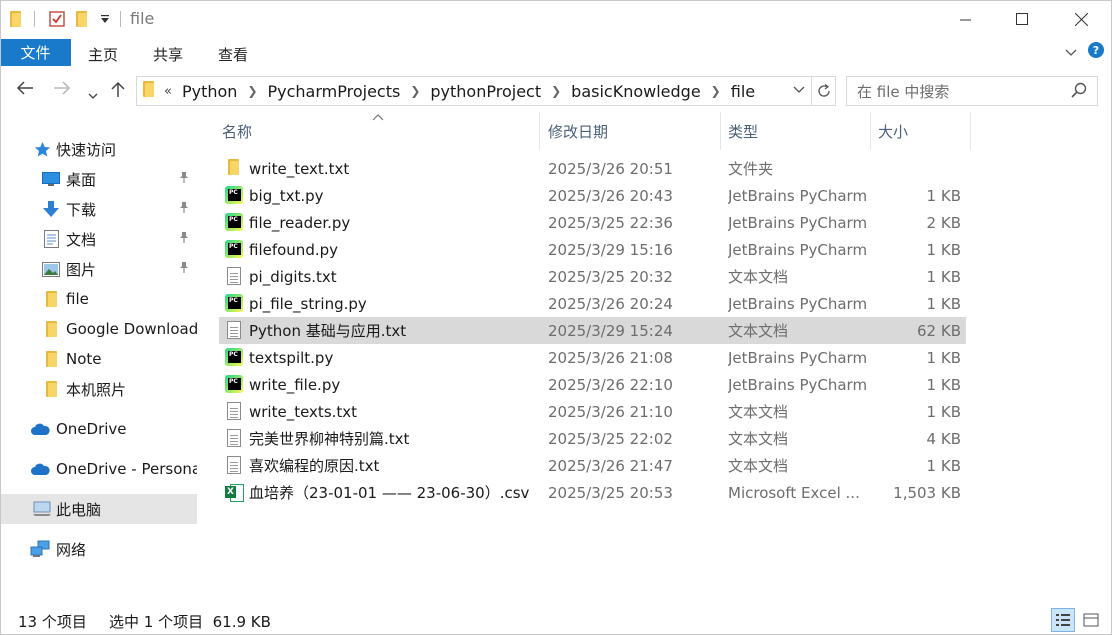  Describe the element at coordinates (629, 131) in the screenshot. I see `column-header-date: 修改日期` at that location.